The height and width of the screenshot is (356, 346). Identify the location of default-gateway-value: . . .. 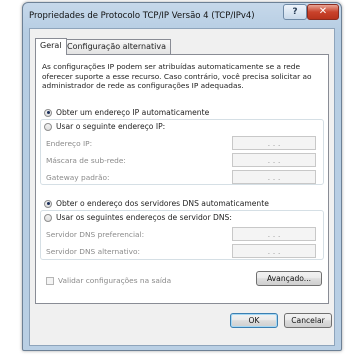
(274, 177).